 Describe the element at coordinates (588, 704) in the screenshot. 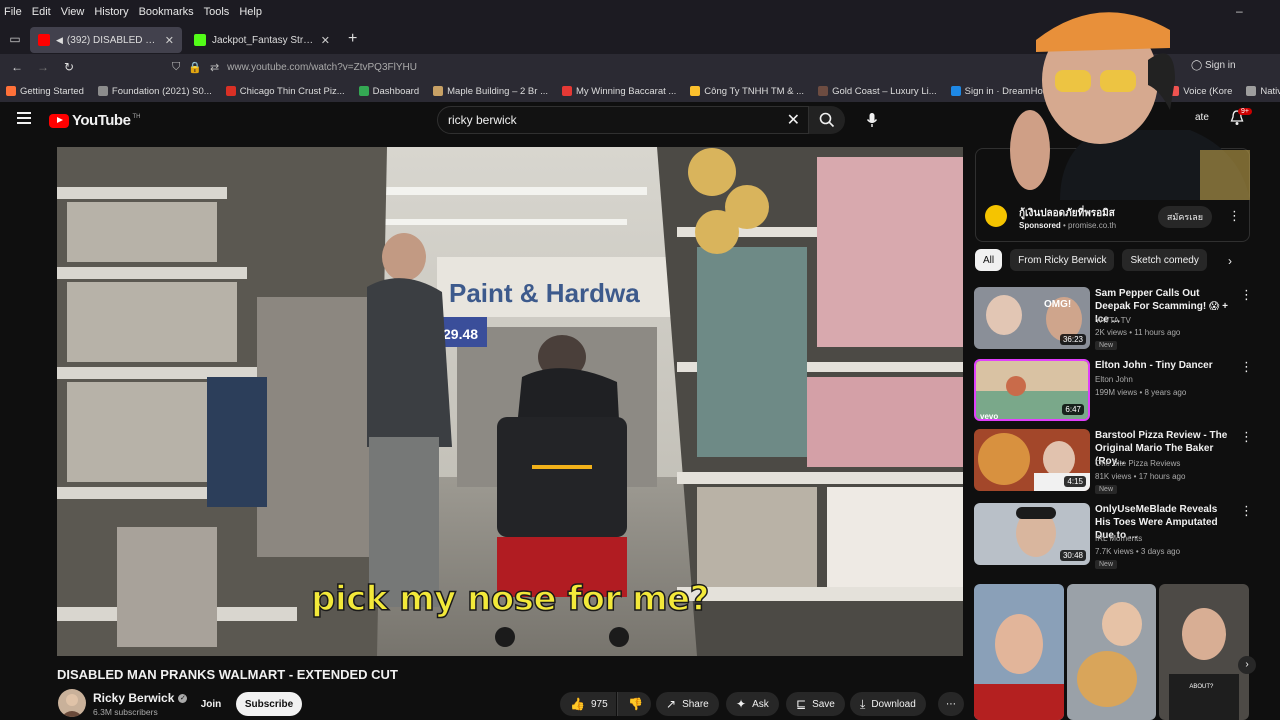

I see `like-button: 👍 975` at that location.